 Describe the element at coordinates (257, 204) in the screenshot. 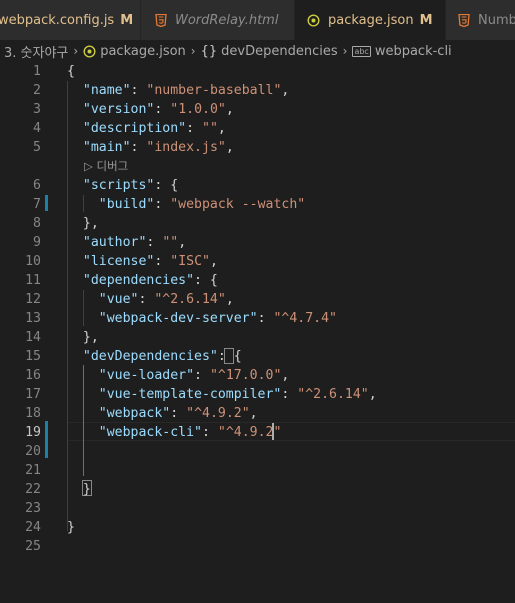

I see `code-line: 7 "build": "webpack --watch"` at that location.